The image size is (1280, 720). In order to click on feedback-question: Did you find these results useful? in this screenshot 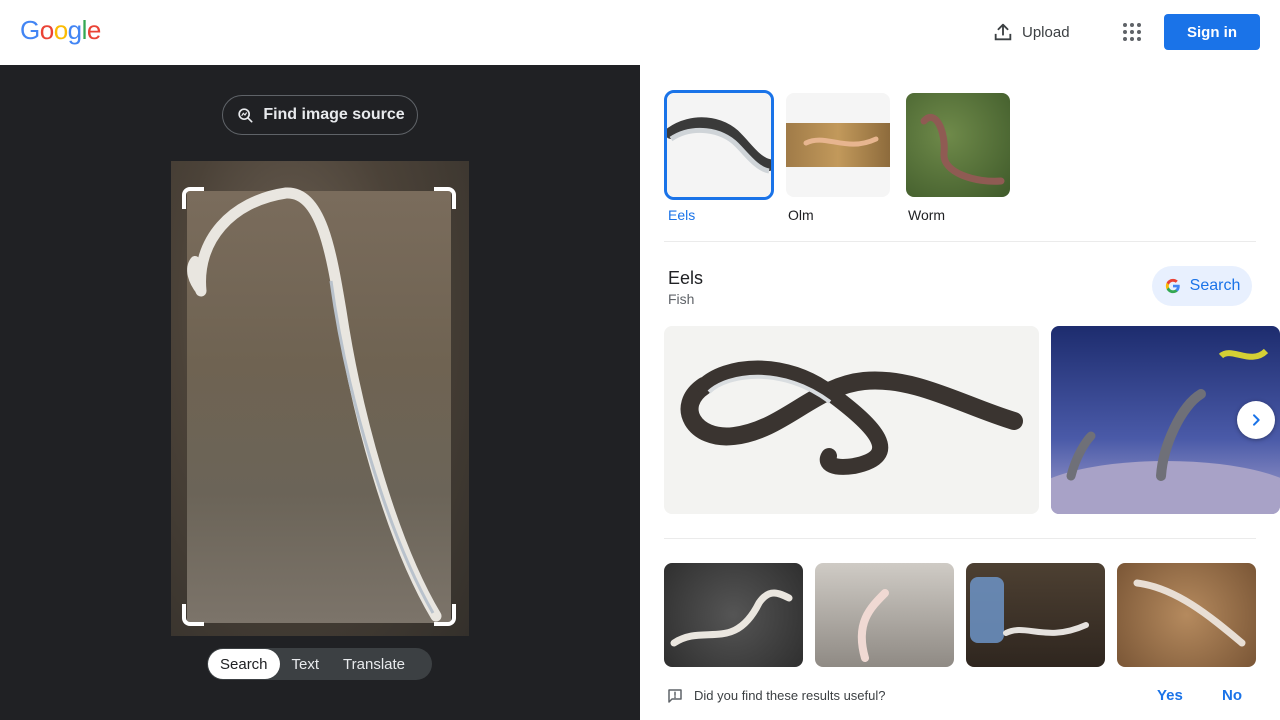, I will do `click(790, 695)`.